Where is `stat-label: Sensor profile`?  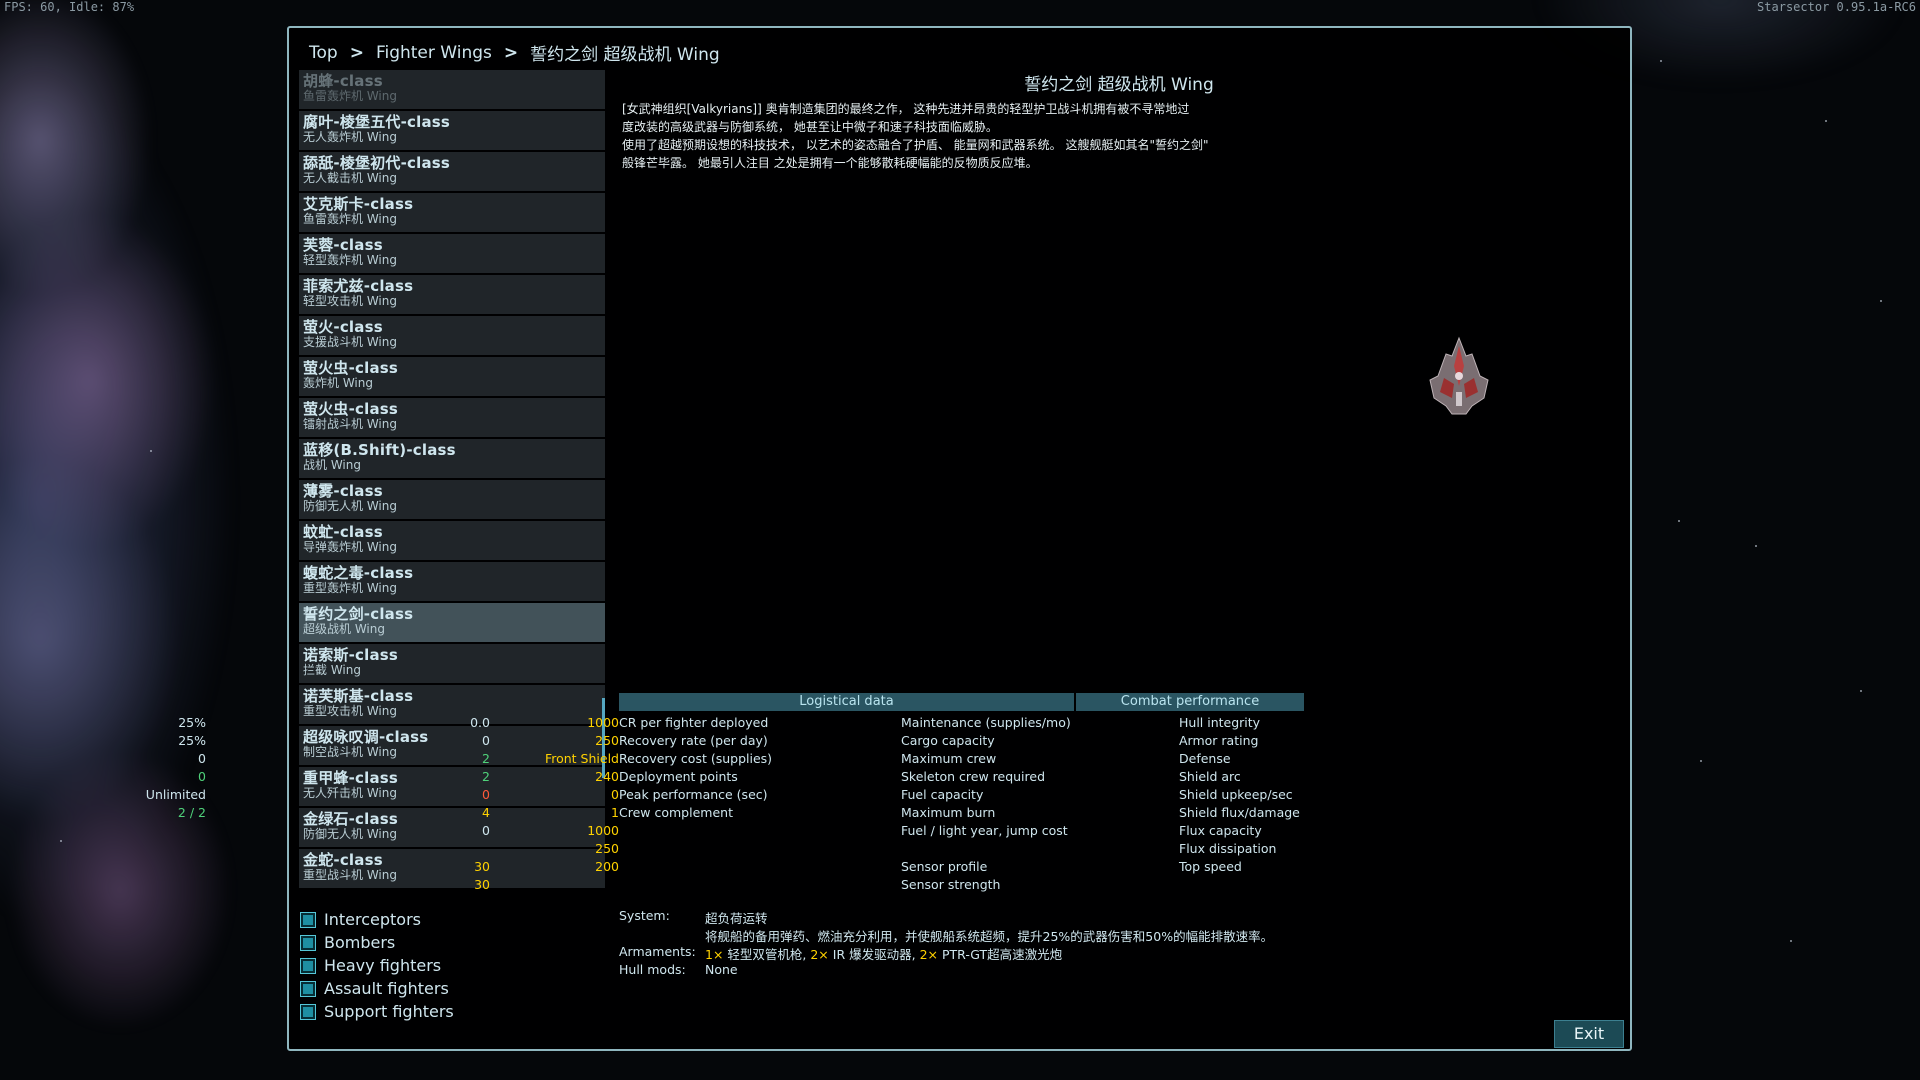 stat-label: Sensor profile is located at coordinates (944, 866).